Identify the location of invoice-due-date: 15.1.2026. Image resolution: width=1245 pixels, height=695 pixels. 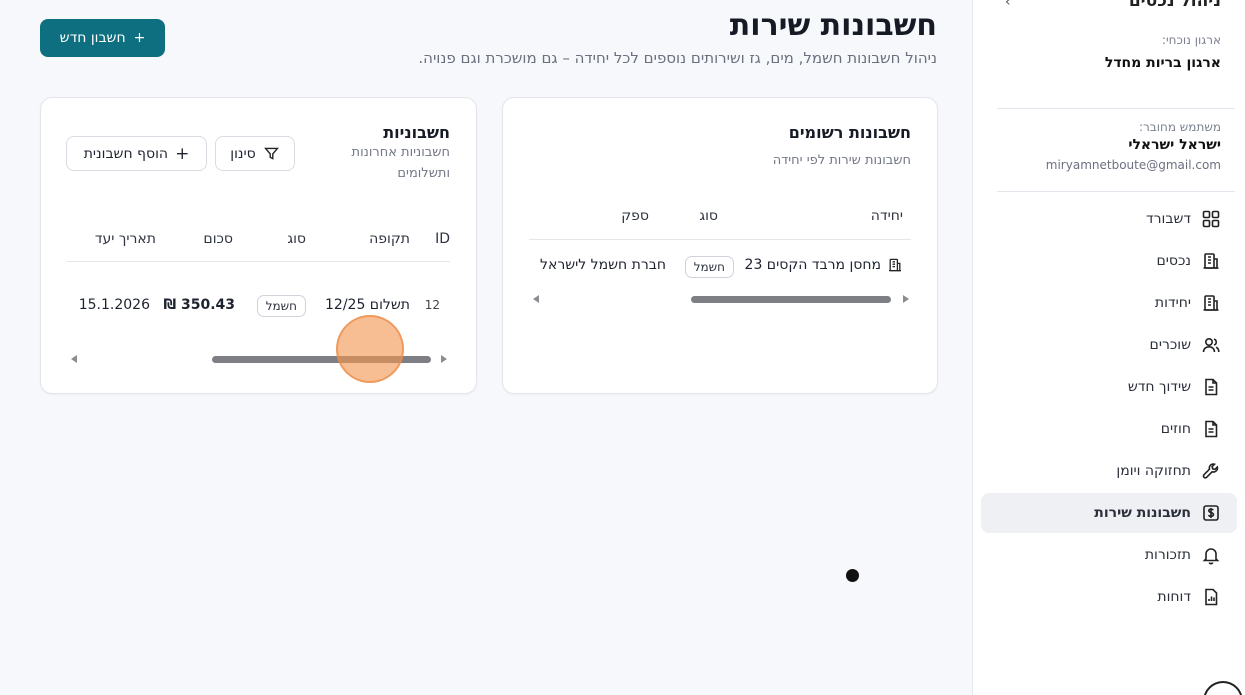
(114, 305).